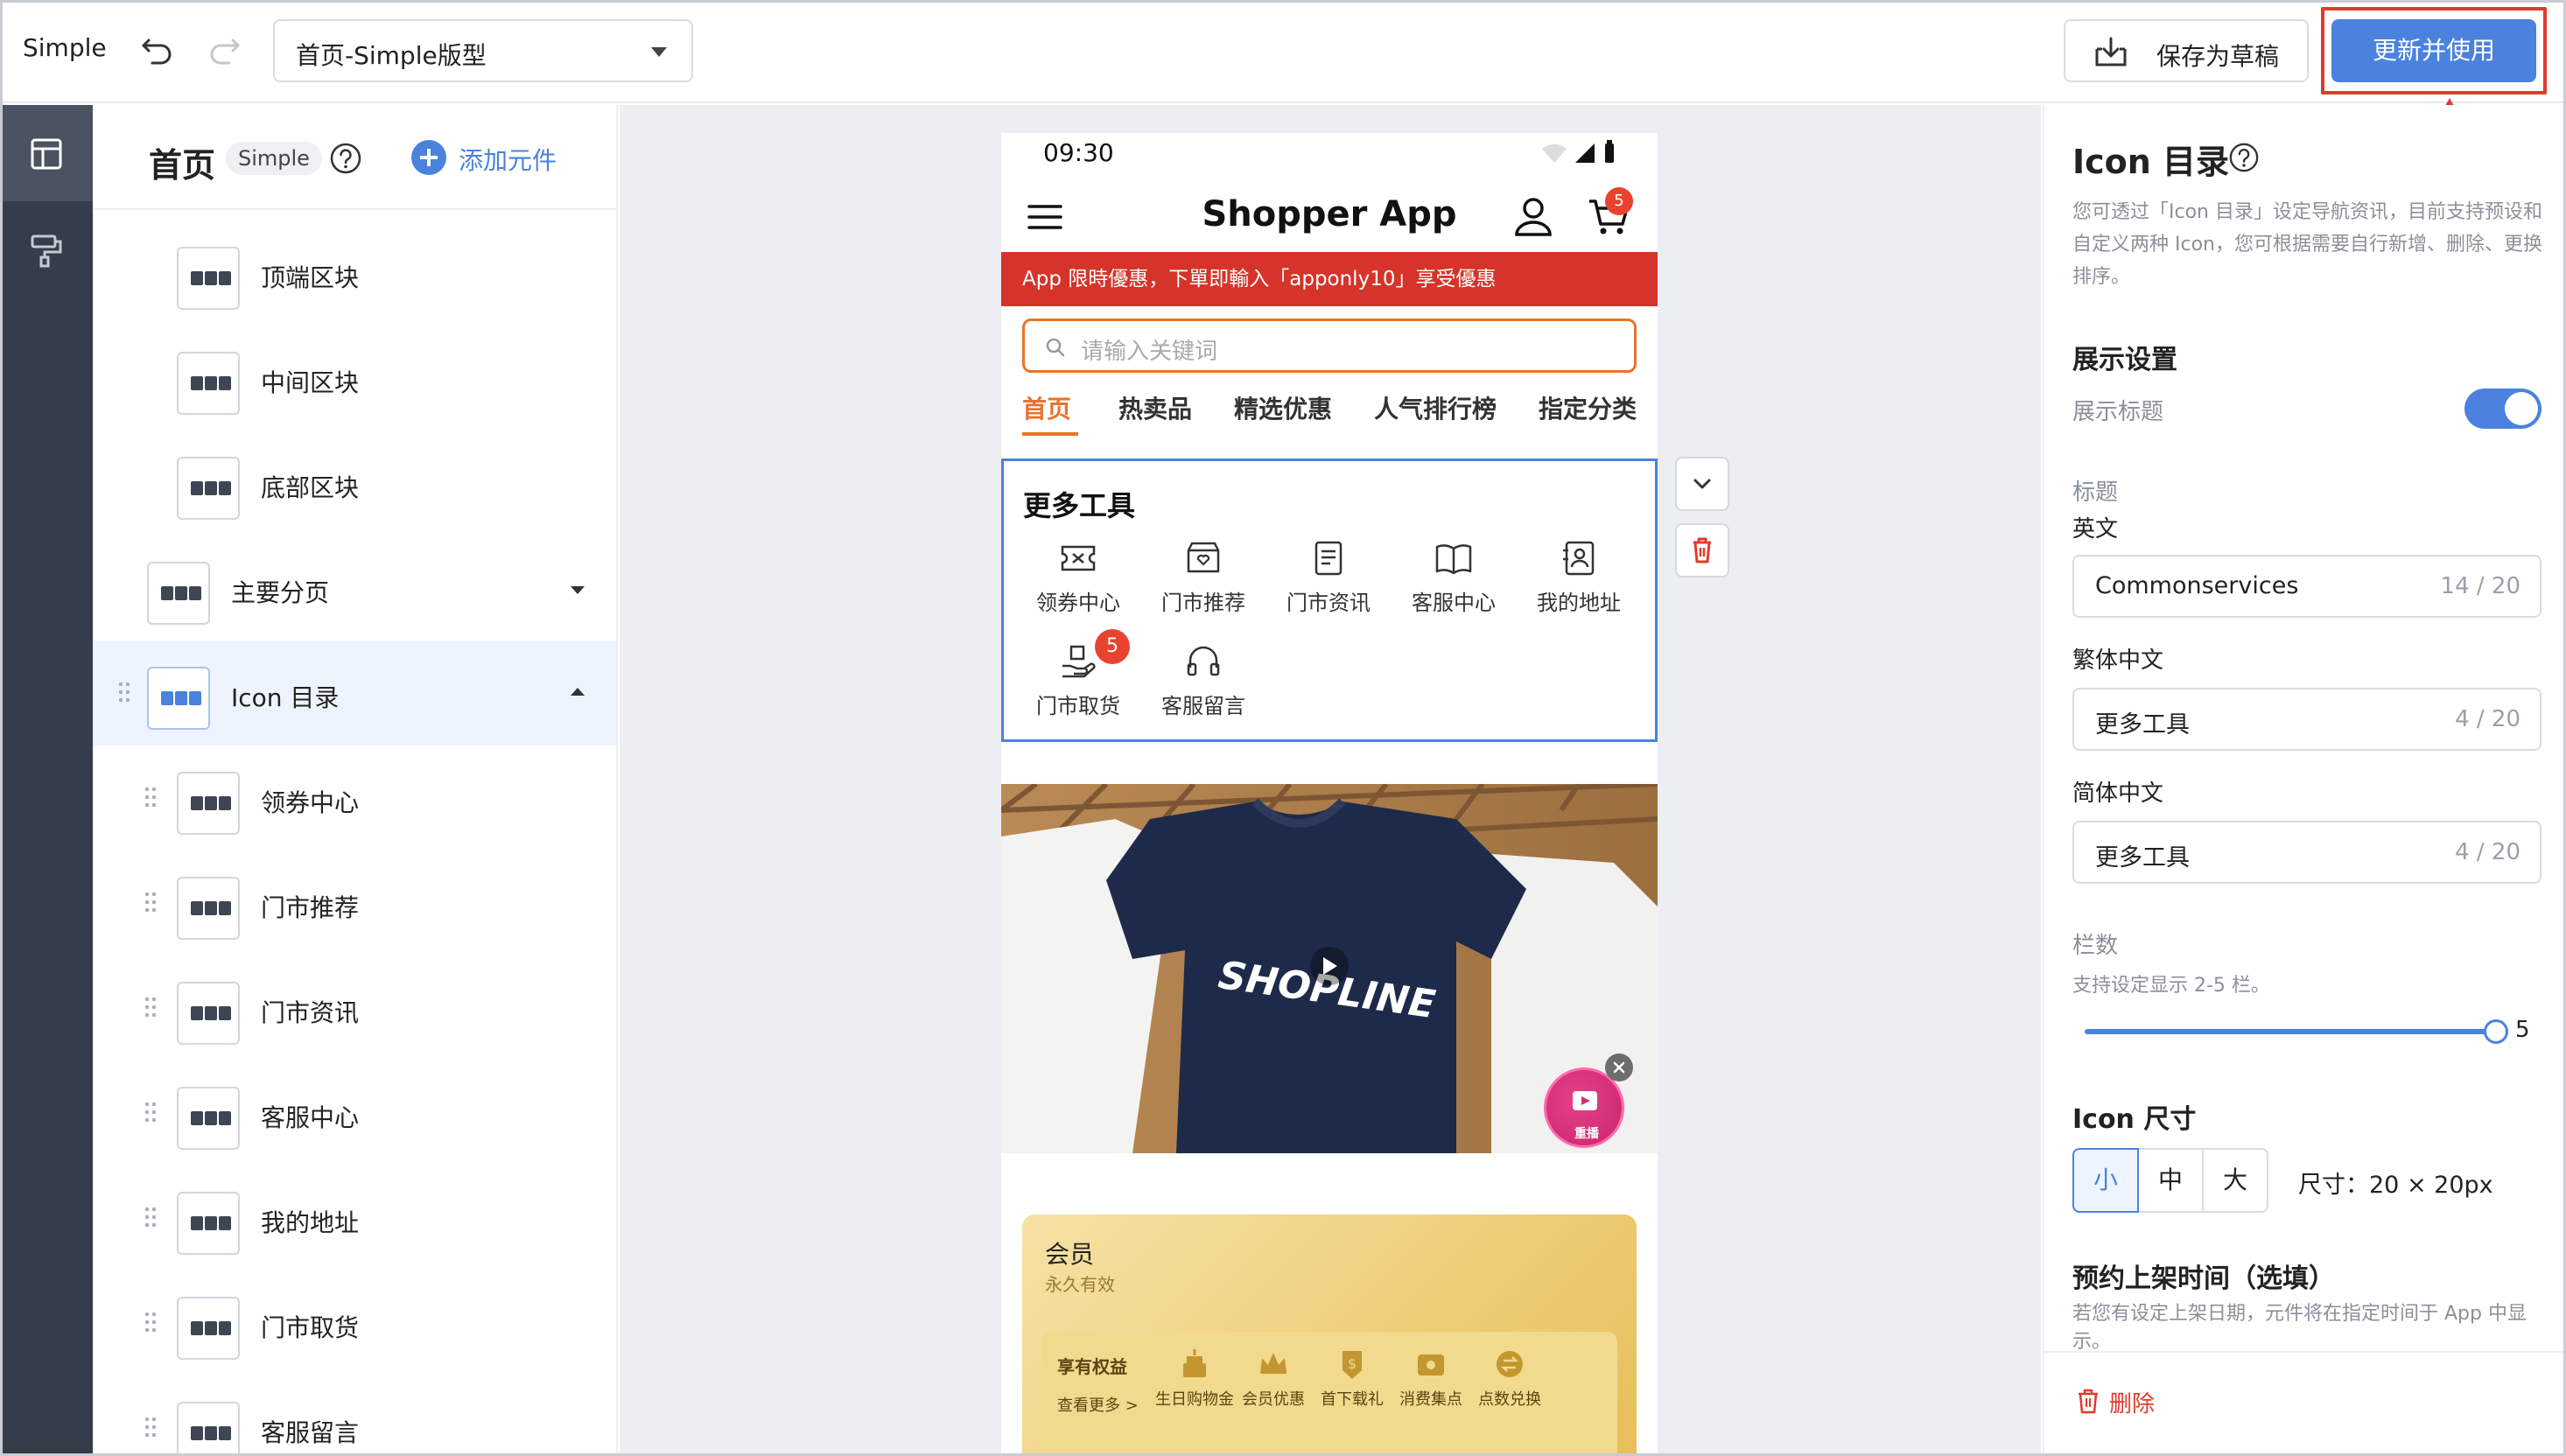 The width and height of the screenshot is (2566, 1456). Describe the element at coordinates (354, 798) in the screenshot. I see `tree-item-coupon-center: 领券中心` at that location.